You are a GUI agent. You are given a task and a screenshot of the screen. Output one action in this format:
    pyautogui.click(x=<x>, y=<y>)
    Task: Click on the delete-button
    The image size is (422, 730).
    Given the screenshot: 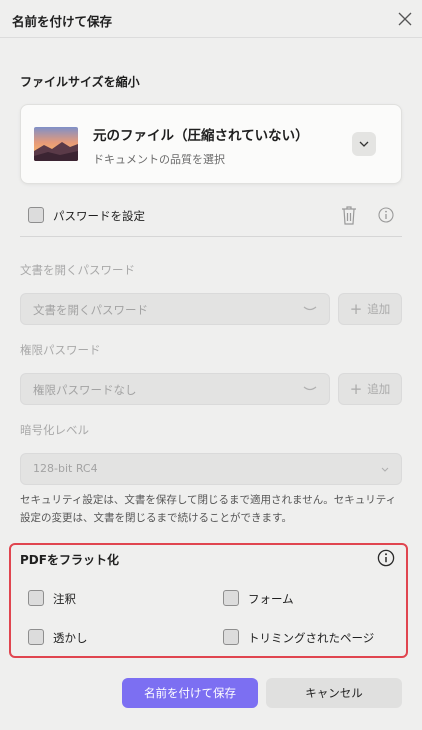 What is the action you would take?
    pyautogui.click(x=349, y=215)
    